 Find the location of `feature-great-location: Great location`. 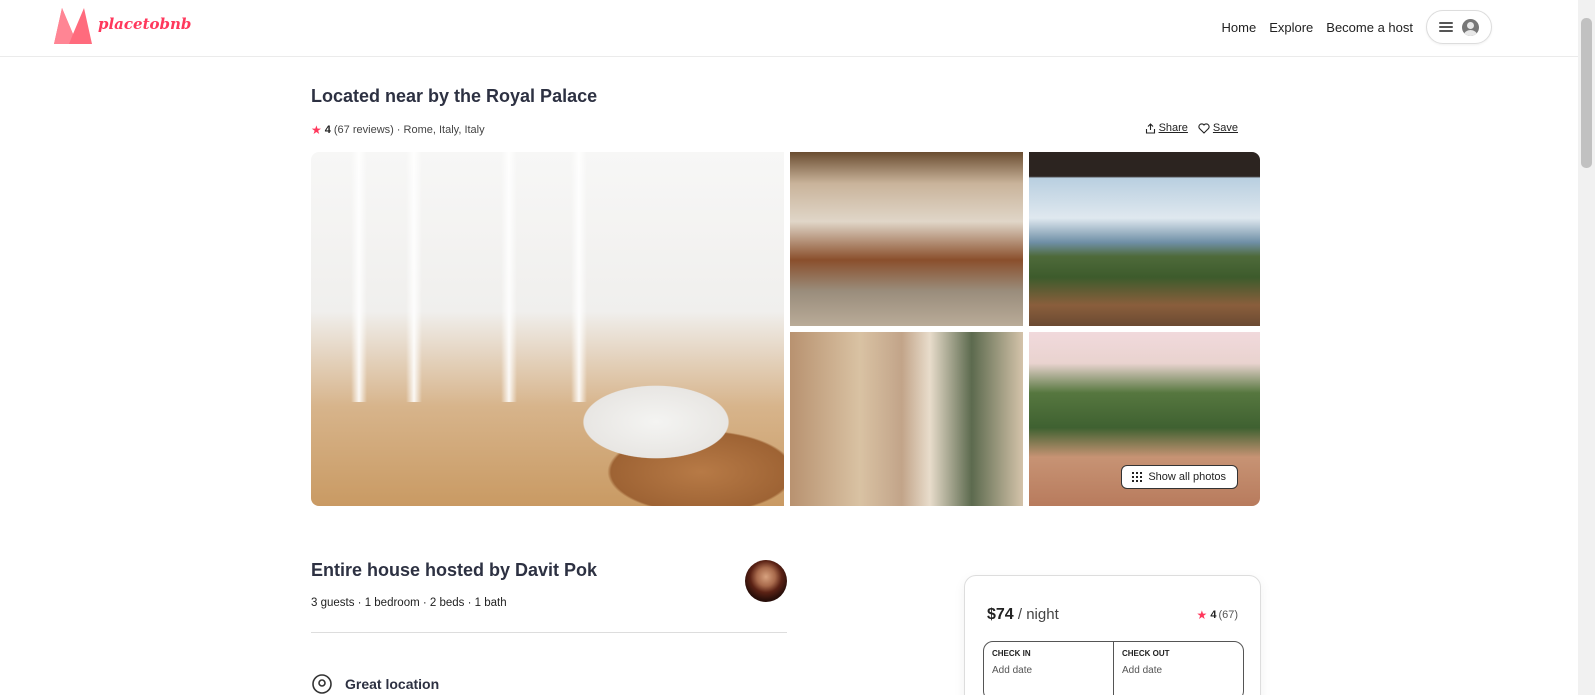

feature-great-location: Great location is located at coordinates (375, 684).